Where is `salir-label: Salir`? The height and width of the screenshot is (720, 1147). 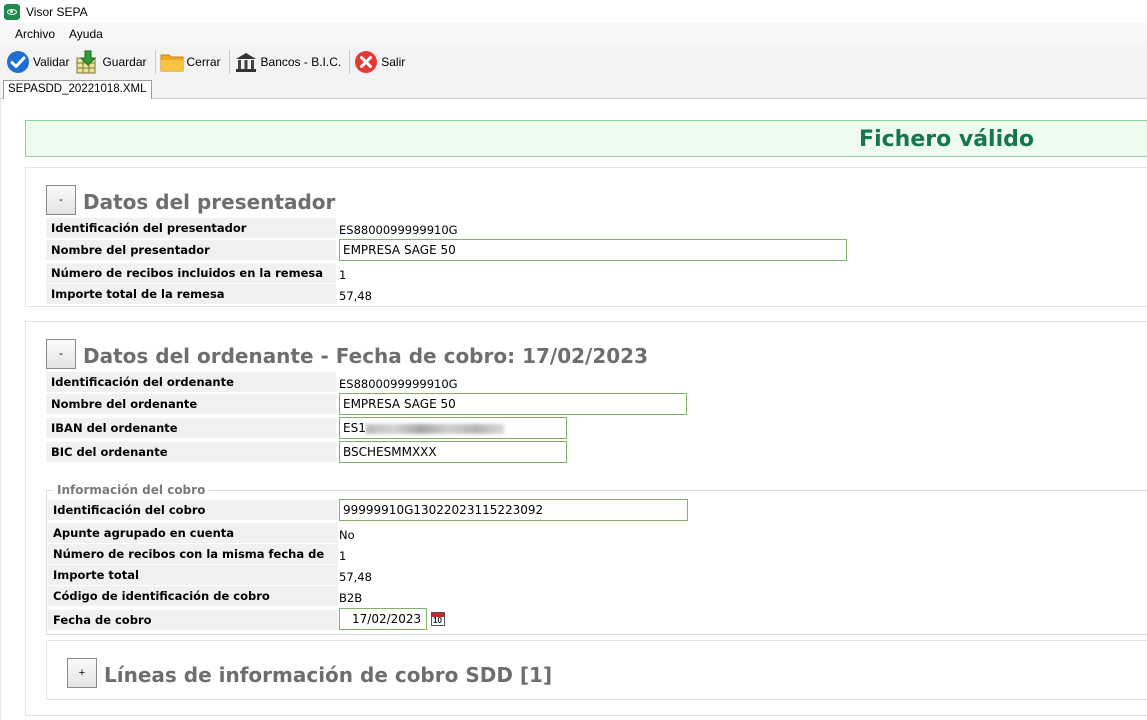
salir-label: Salir is located at coordinates (393, 61).